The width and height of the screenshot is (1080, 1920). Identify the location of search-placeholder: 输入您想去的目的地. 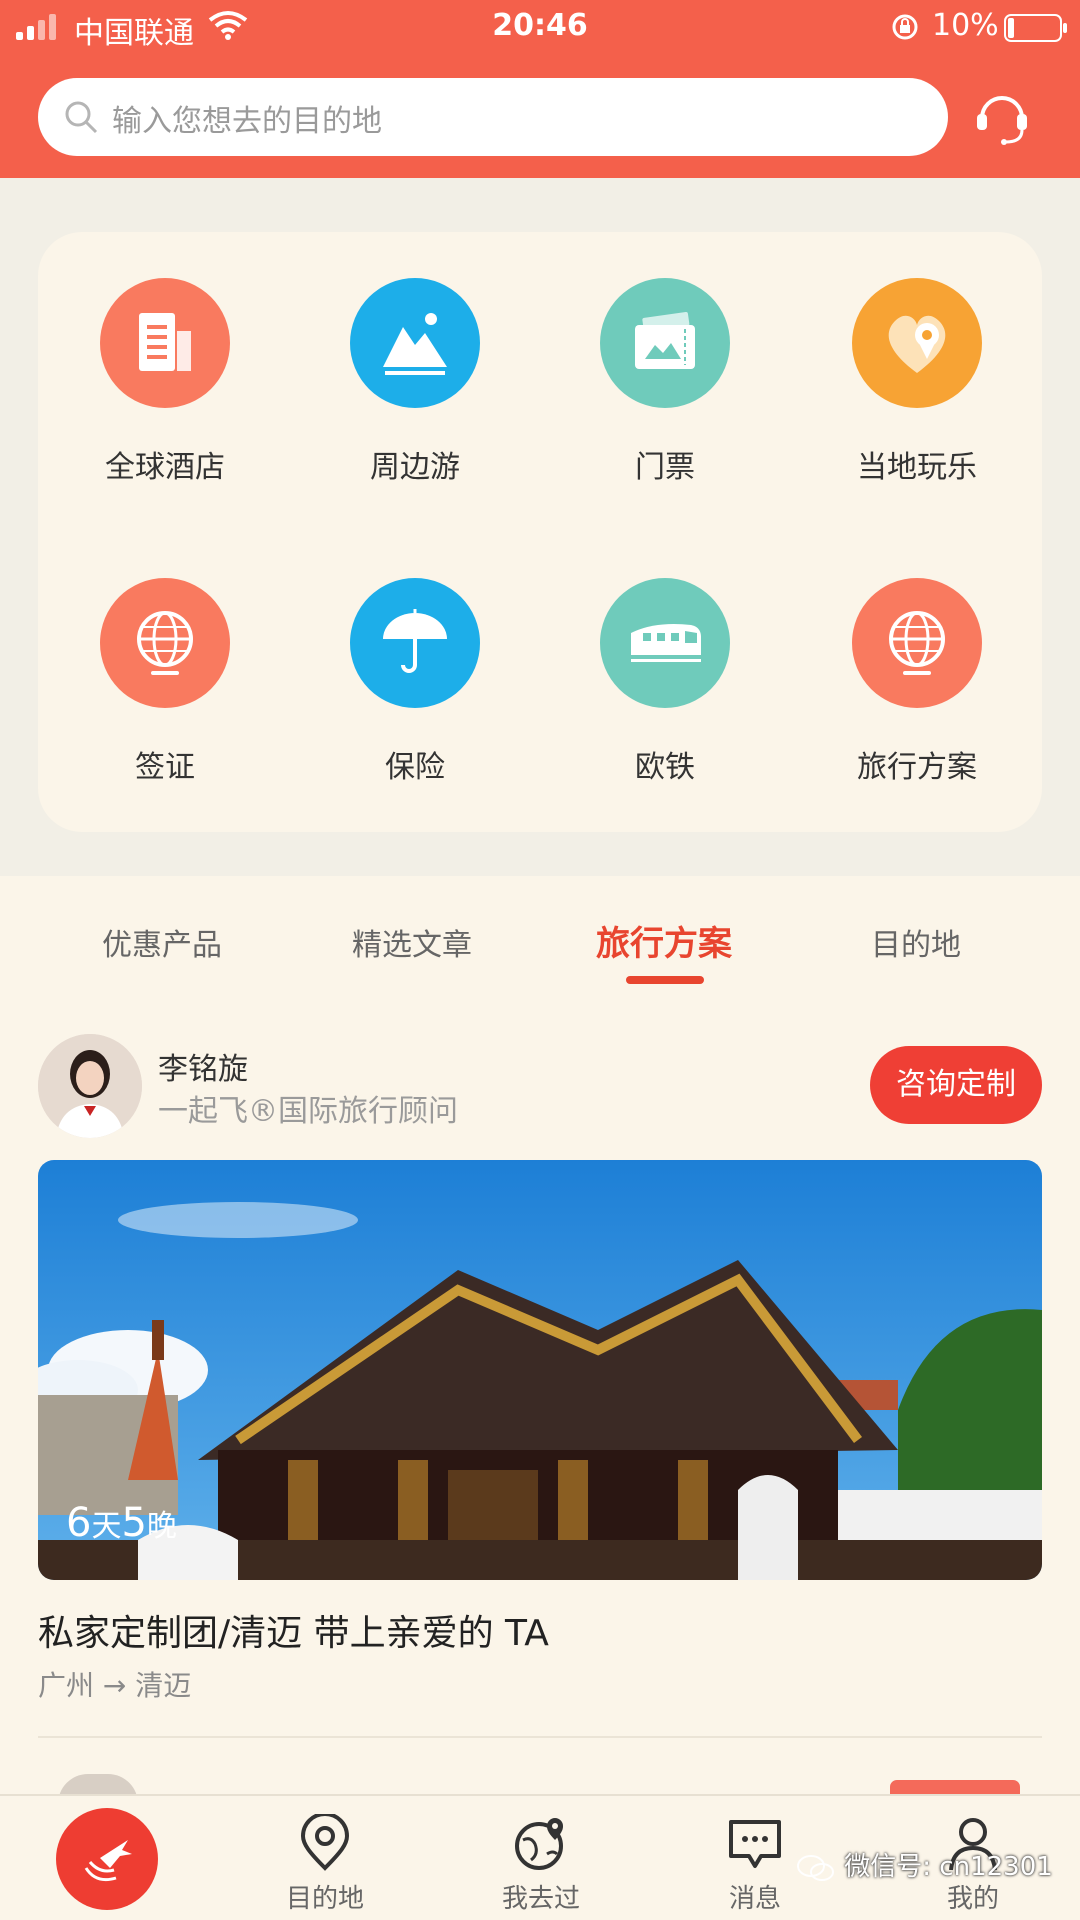
(247, 121).